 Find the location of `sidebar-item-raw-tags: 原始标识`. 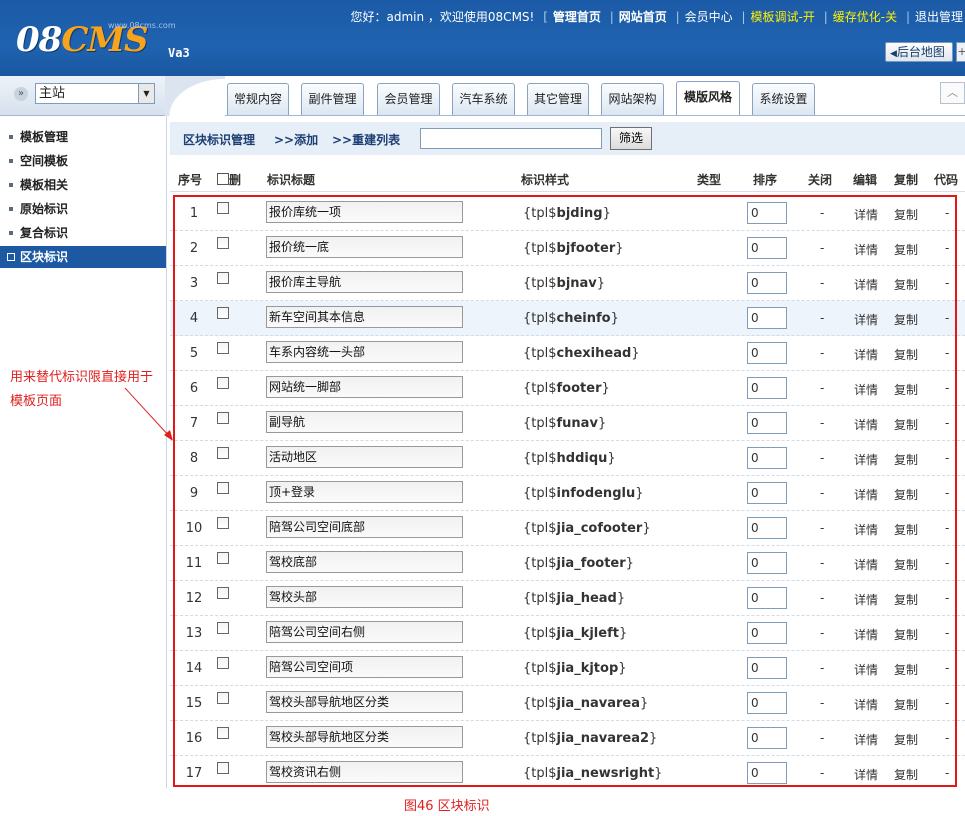

sidebar-item-raw-tags: 原始标识 is located at coordinates (83, 209).